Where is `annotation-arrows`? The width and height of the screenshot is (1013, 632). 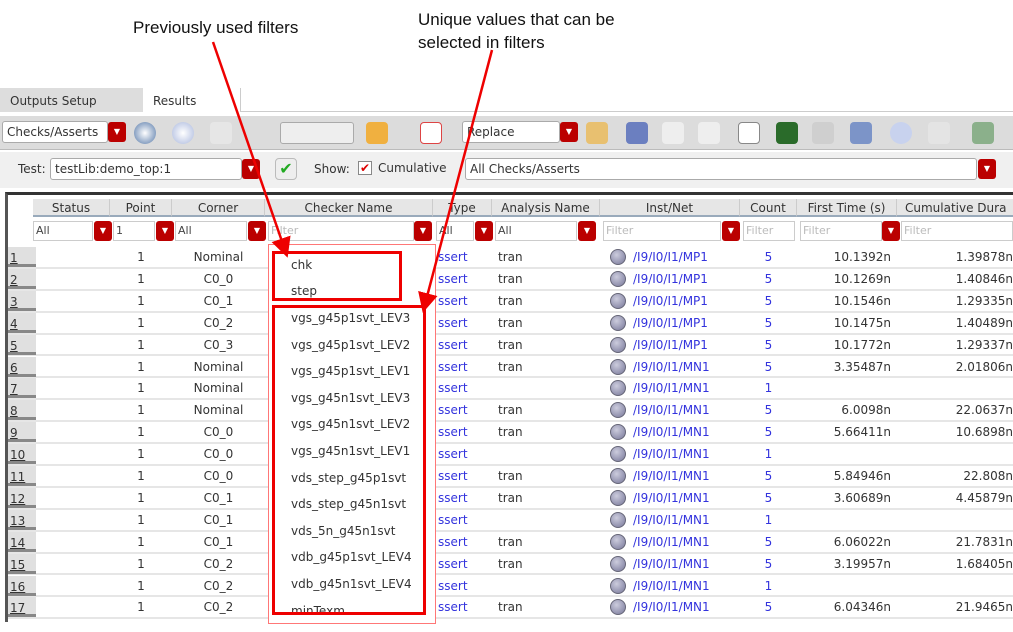 annotation-arrows is located at coordinates (352, 177).